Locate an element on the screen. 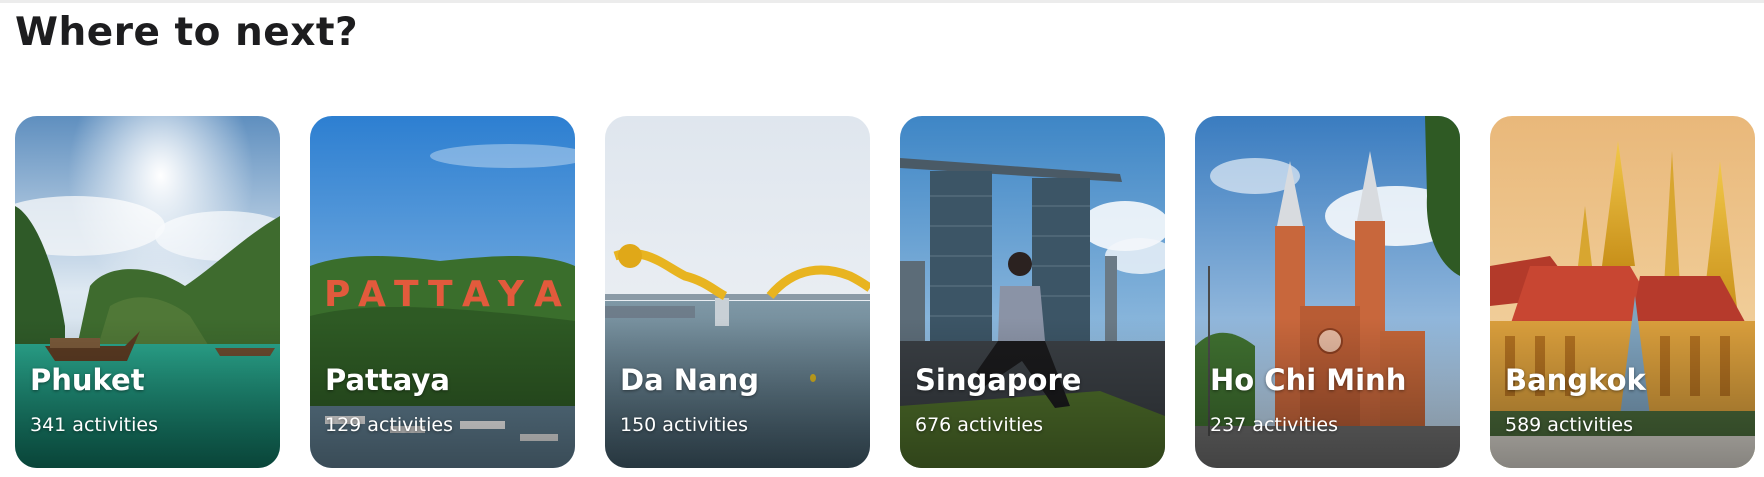 The image size is (1764, 477). activity-count: 676 activities is located at coordinates (979, 425).